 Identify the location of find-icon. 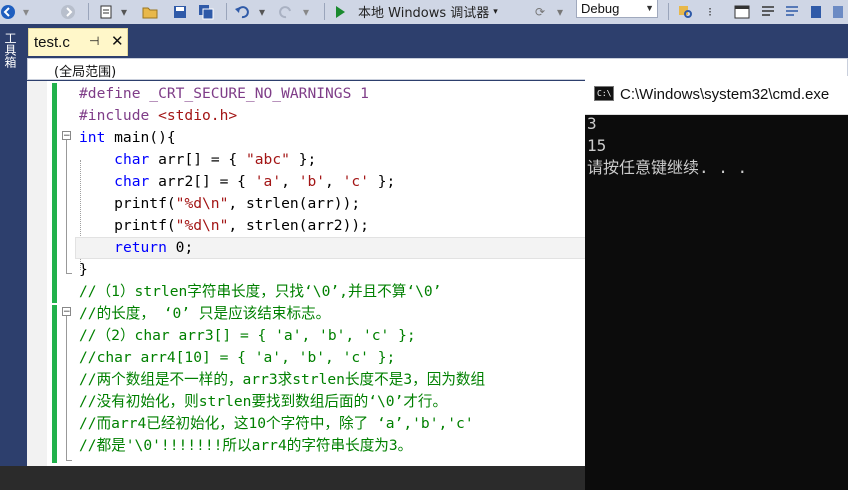
(686, 11).